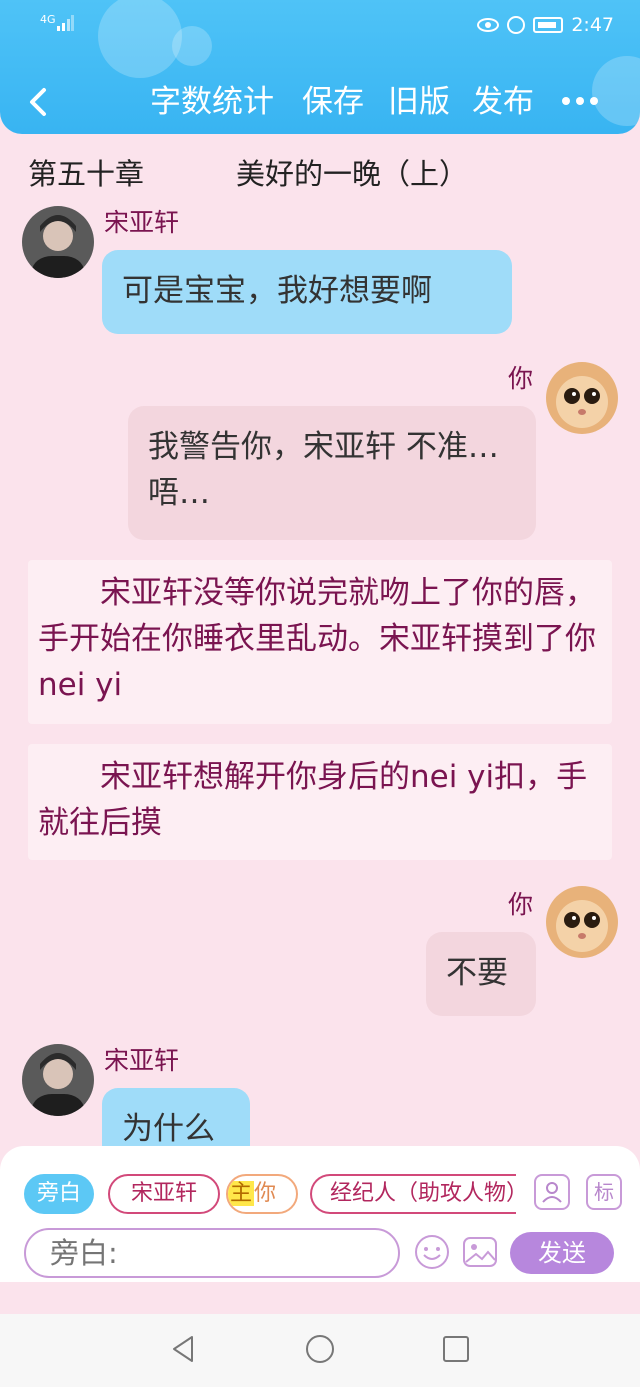 Image resolution: width=640 pixels, height=1387 pixels. Describe the element at coordinates (307, 292) in the screenshot. I see `message-bubble: 可是宝宝，我好想要啊` at that location.